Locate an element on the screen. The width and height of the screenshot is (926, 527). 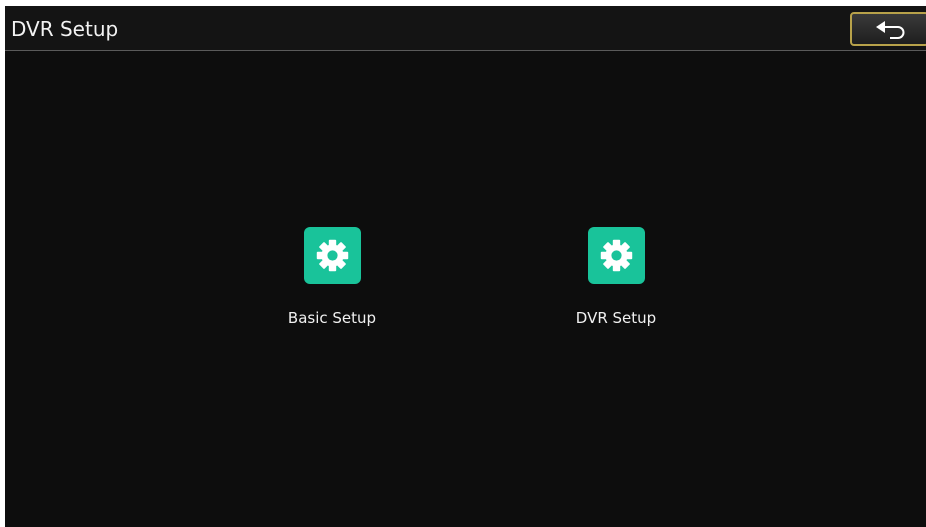
back-arrow-icon is located at coordinates (890, 30).